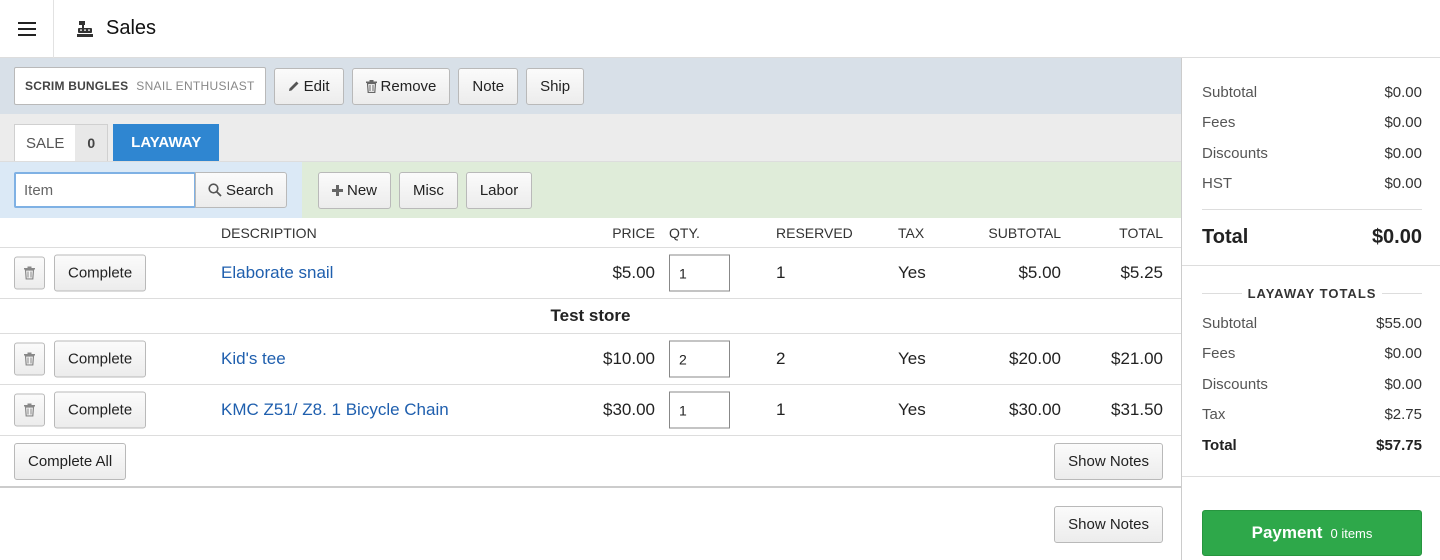 This screenshot has height=560, width=1440. What do you see at coordinates (45, 143) in the screenshot?
I see `tab-sale-label: SALE` at bounding box center [45, 143].